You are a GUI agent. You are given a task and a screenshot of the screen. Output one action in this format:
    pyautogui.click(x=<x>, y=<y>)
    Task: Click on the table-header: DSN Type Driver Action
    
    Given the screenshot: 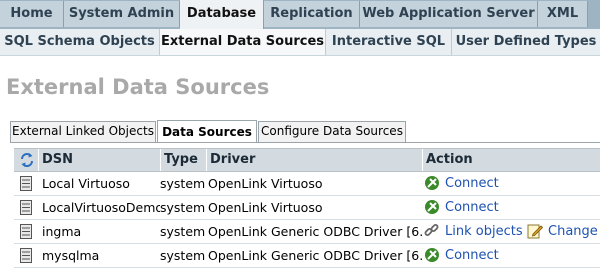 What is the action you would take?
    pyautogui.click(x=307, y=160)
    